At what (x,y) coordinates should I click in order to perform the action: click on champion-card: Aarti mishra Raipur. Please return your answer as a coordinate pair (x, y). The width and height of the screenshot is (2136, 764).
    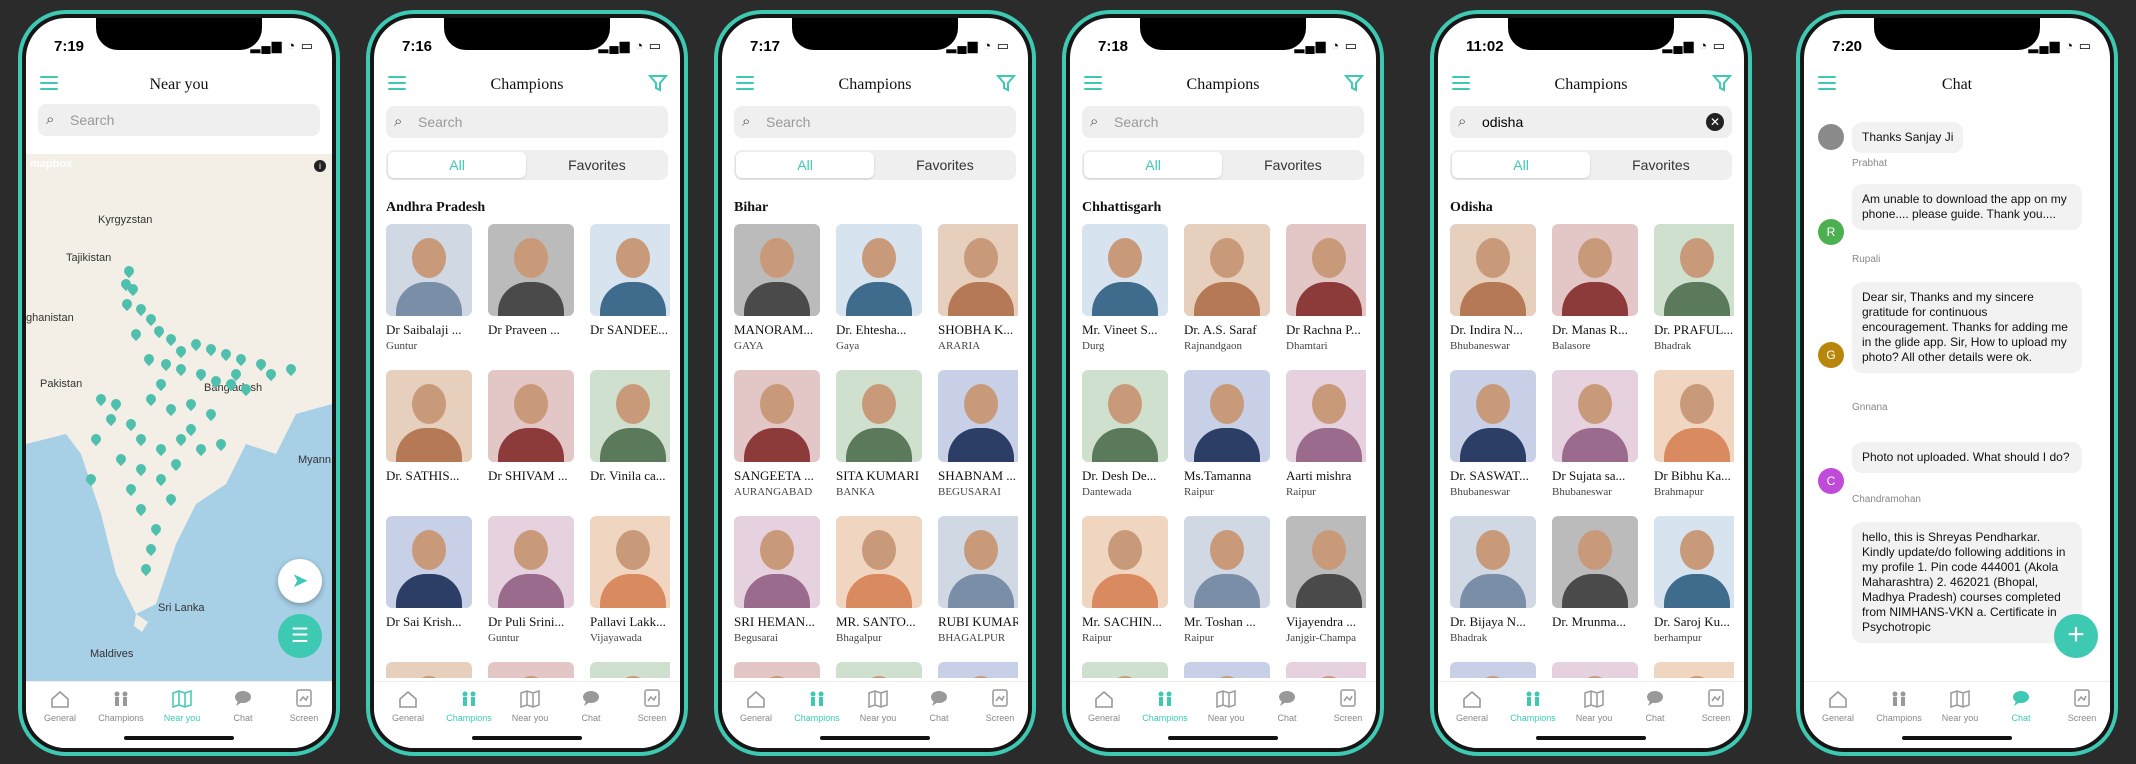
    Looking at the image, I should click on (1326, 434).